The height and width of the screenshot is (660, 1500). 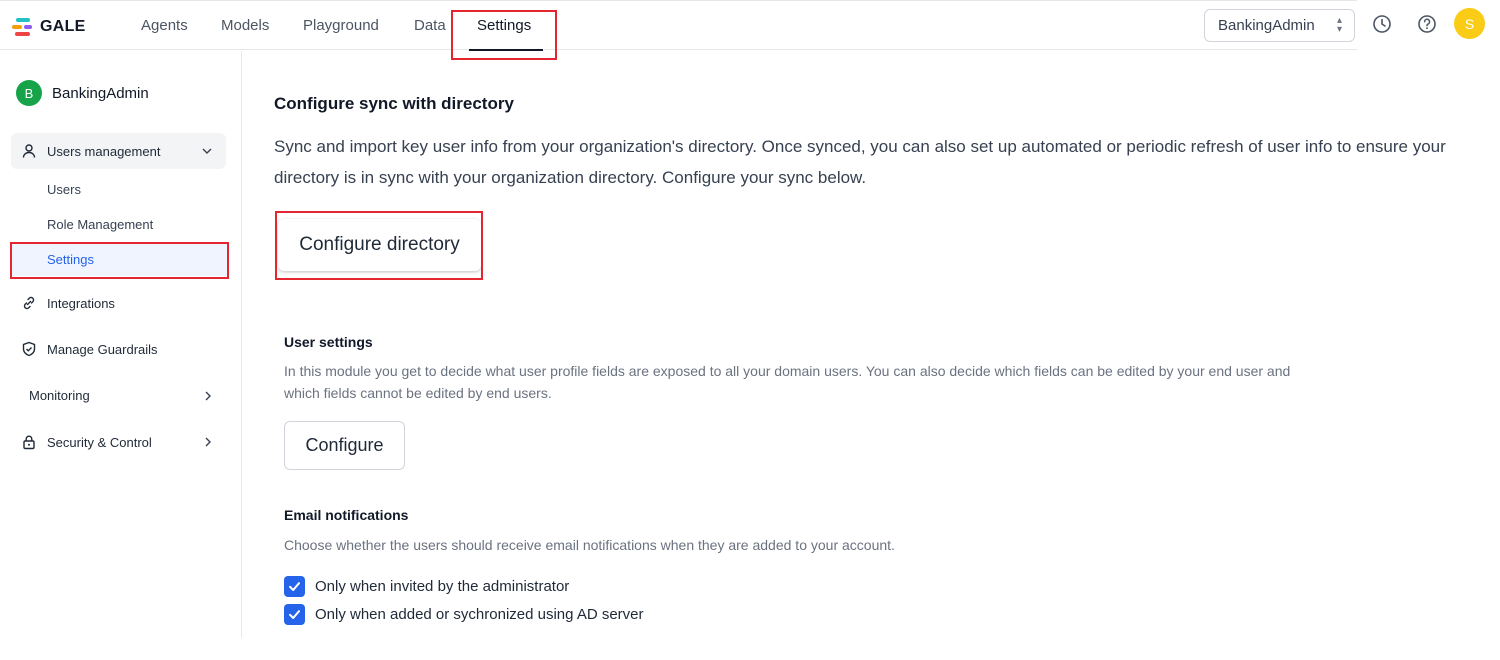 What do you see at coordinates (207, 151) in the screenshot?
I see `chevron-down-icon` at bounding box center [207, 151].